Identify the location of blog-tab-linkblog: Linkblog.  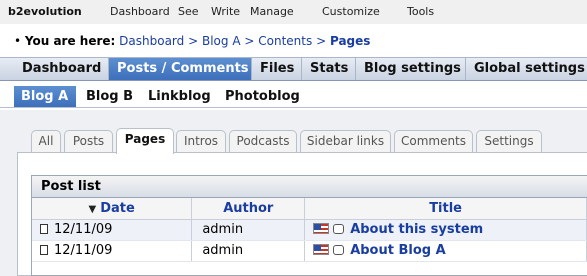
(179, 96).